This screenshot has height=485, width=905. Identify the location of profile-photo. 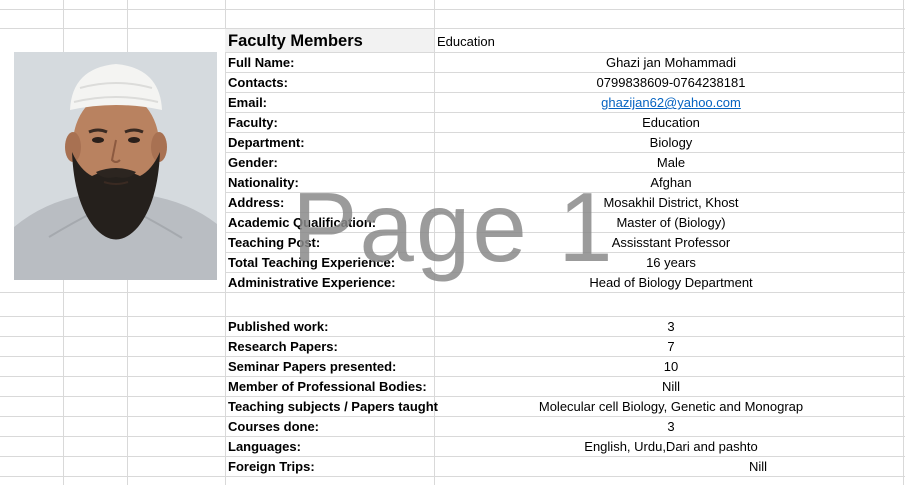
(115, 166).